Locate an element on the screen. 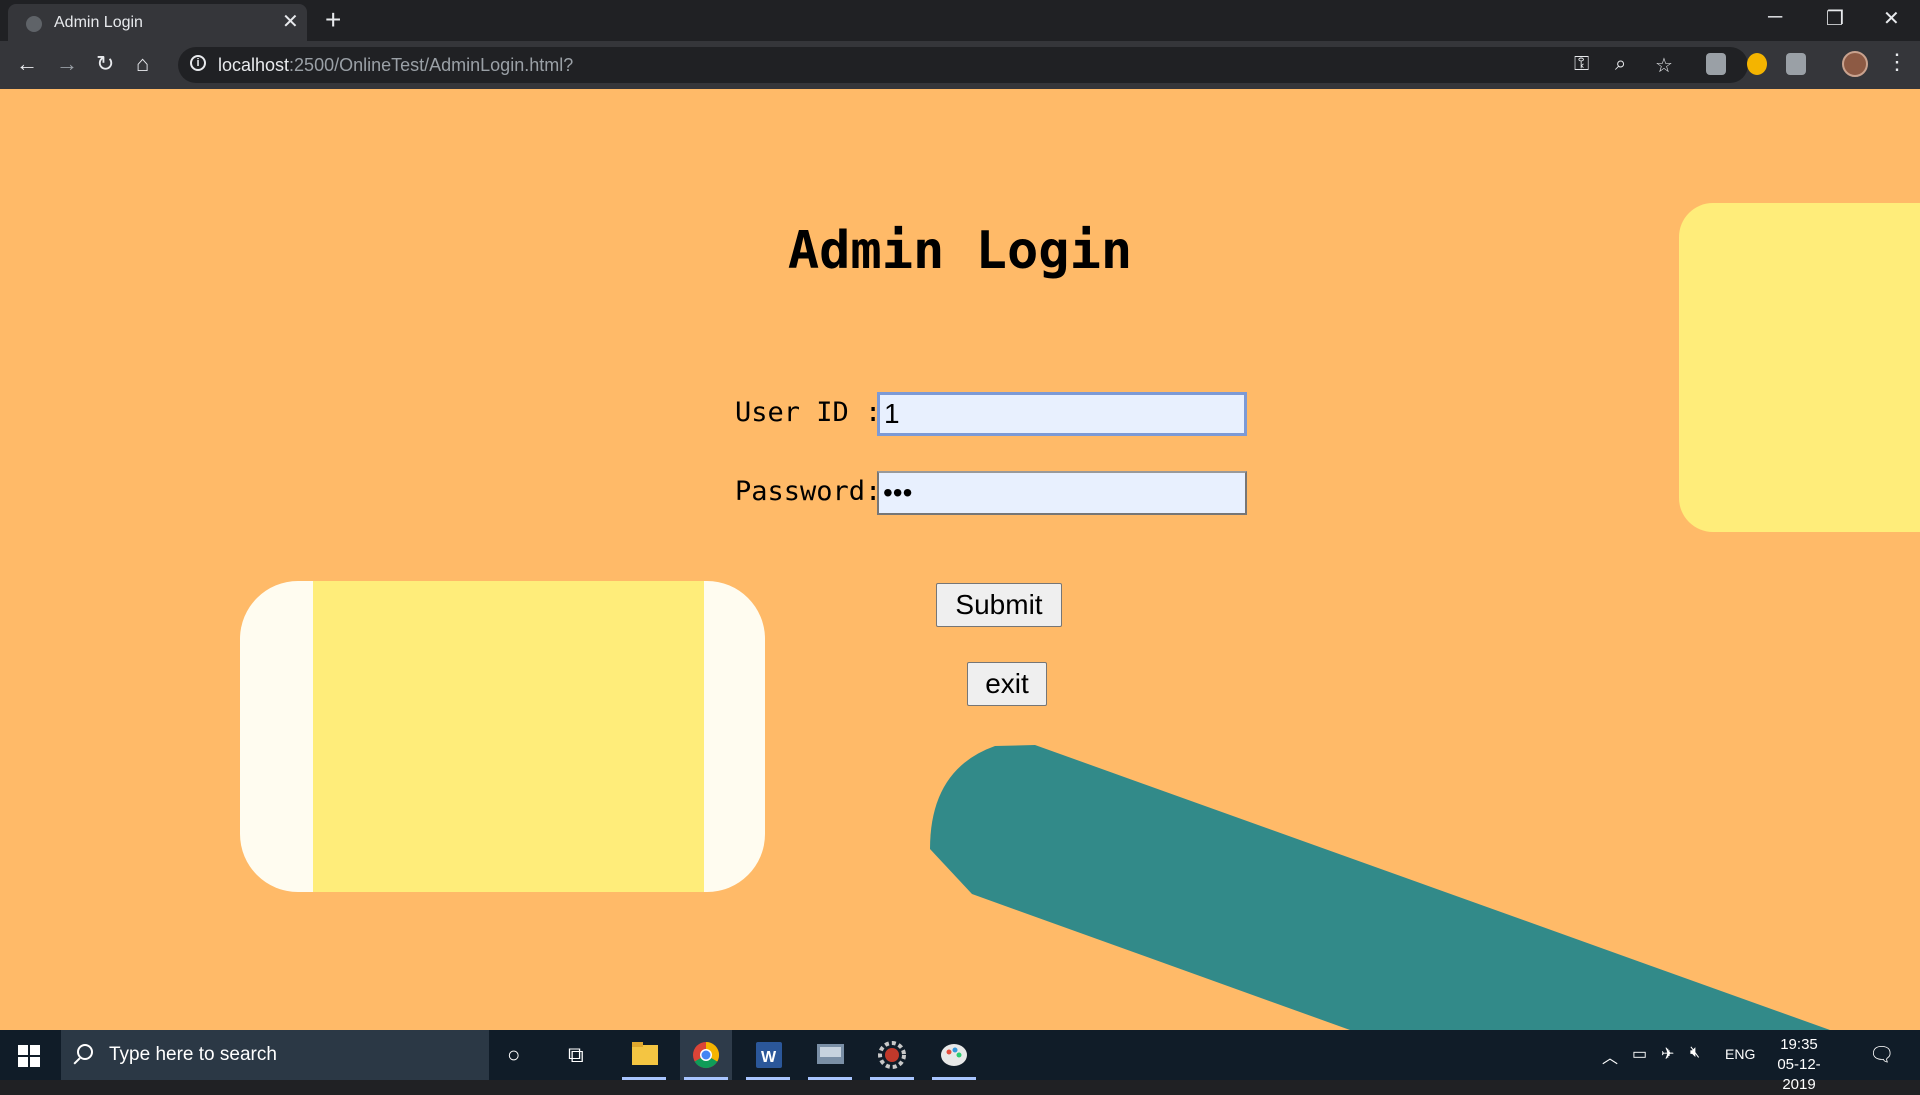 The image size is (1920, 1095). battery-icon: ▭ is located at coordinates (1639, 1054).